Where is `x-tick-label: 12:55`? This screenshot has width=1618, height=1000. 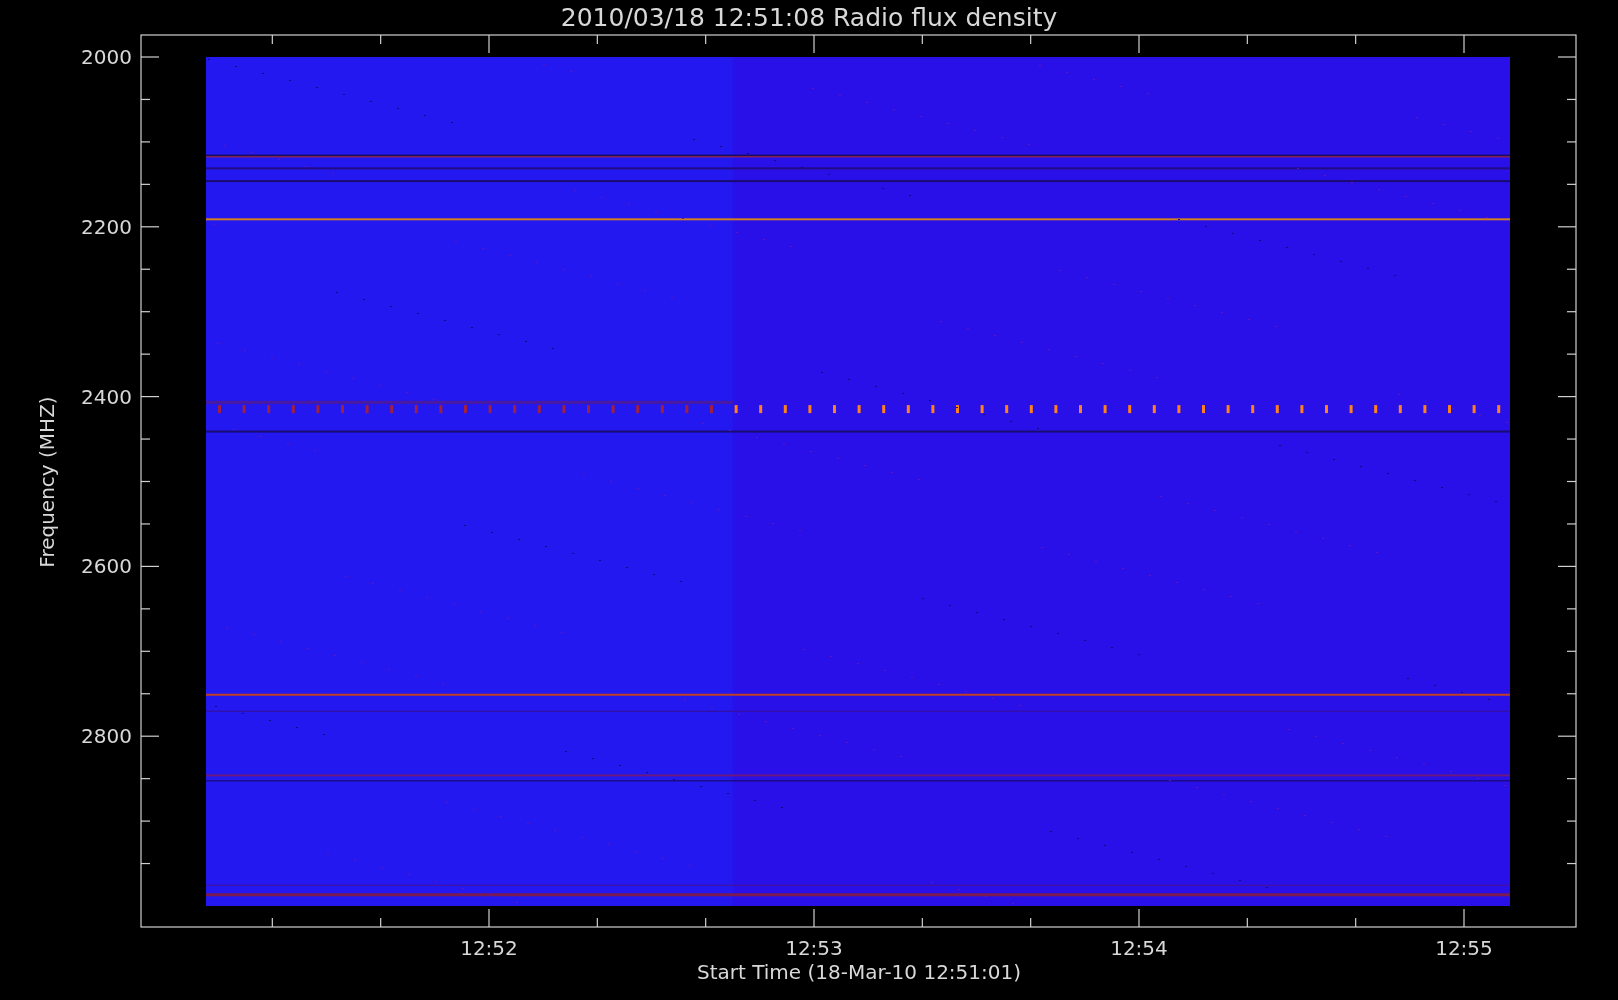
x-tick-label: 12:55 is located at coordinates (1464, 948).